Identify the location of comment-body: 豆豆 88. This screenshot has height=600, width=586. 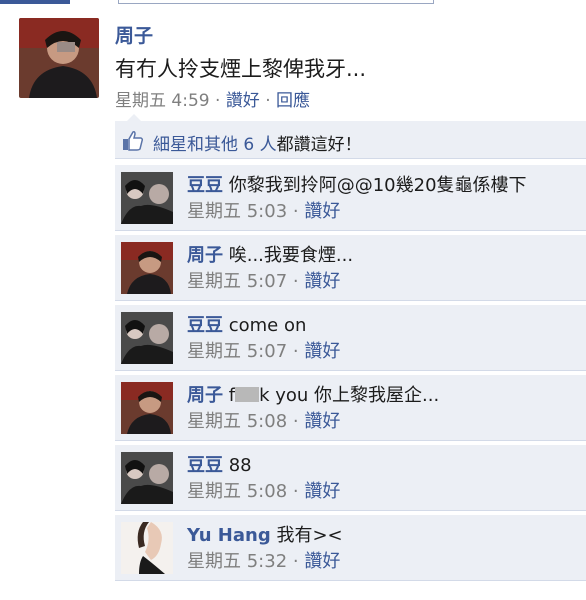
(219, 464).